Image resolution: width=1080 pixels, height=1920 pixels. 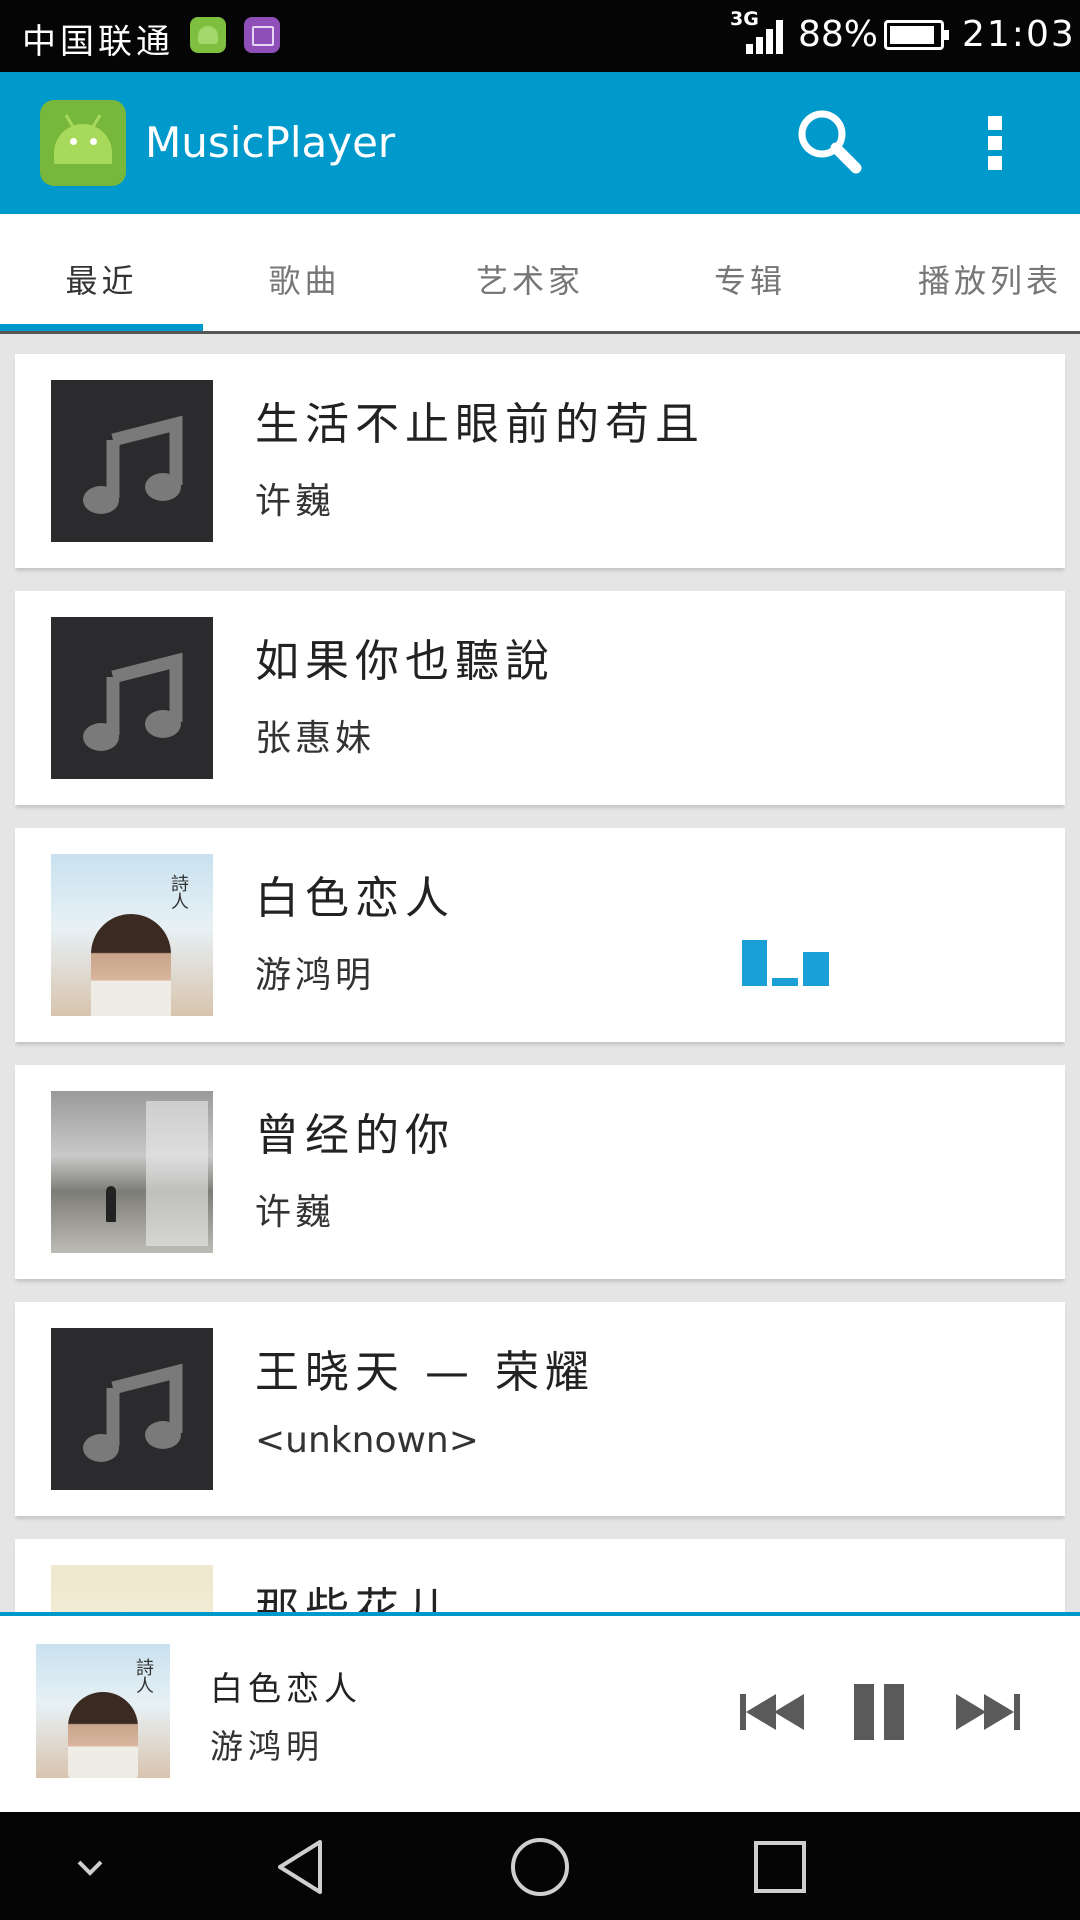 I want to click on now-playing-equalizer-icon, so click(x=787, y=961).